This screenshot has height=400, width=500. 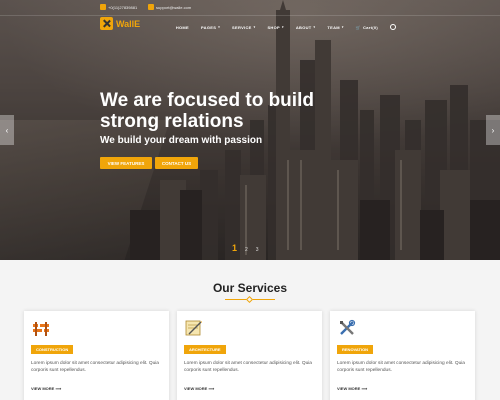 What do you see at coordinates (193, 328) in the screenshot?
I see `blueprint-icon` at bounding box center [193, 328].